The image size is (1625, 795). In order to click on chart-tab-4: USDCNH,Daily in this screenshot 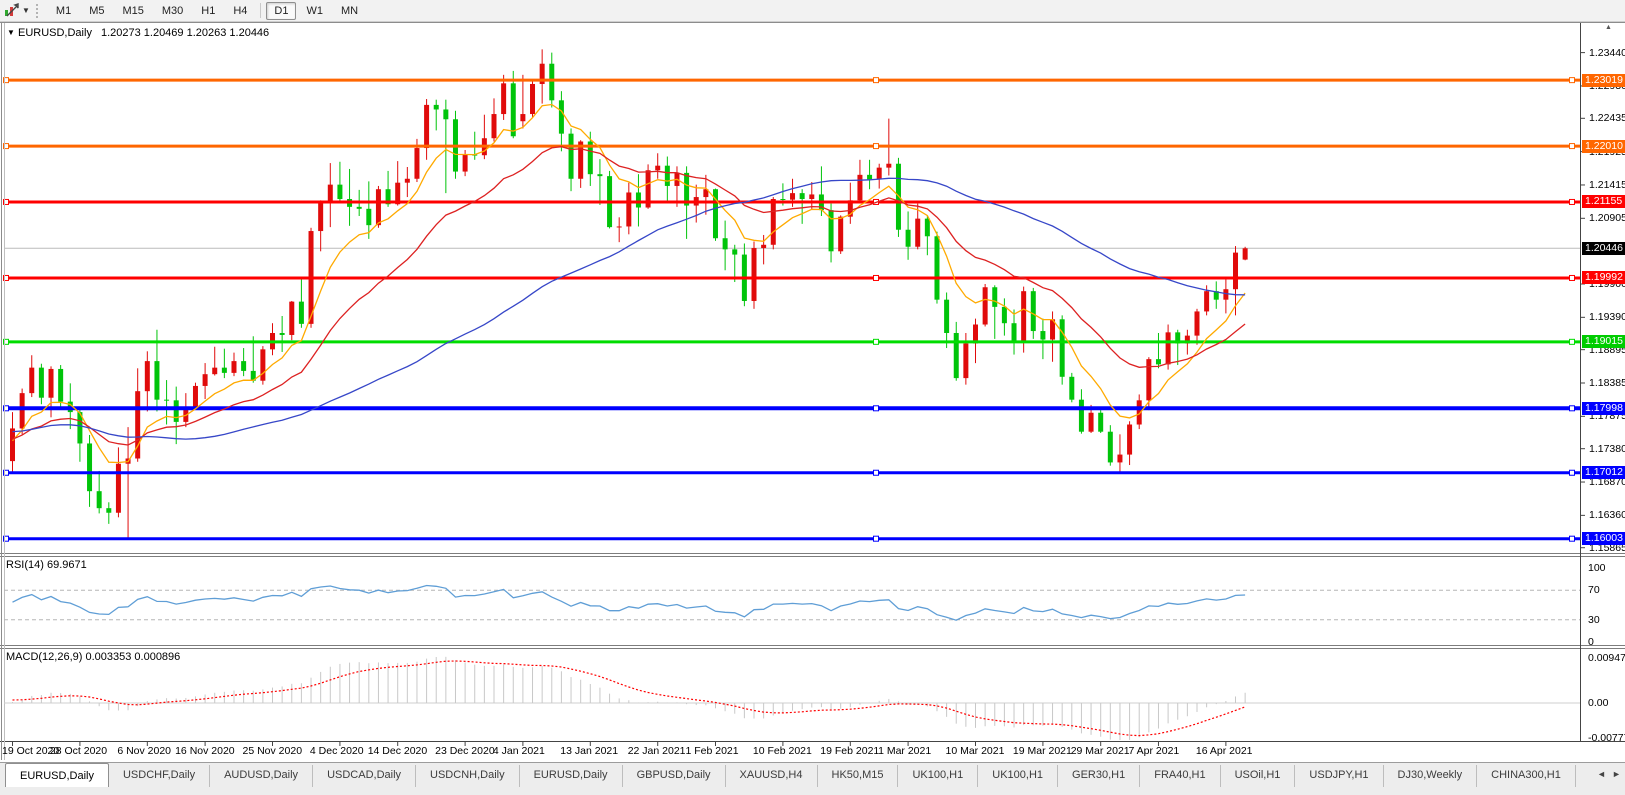, I will do `click(468, 776)`.